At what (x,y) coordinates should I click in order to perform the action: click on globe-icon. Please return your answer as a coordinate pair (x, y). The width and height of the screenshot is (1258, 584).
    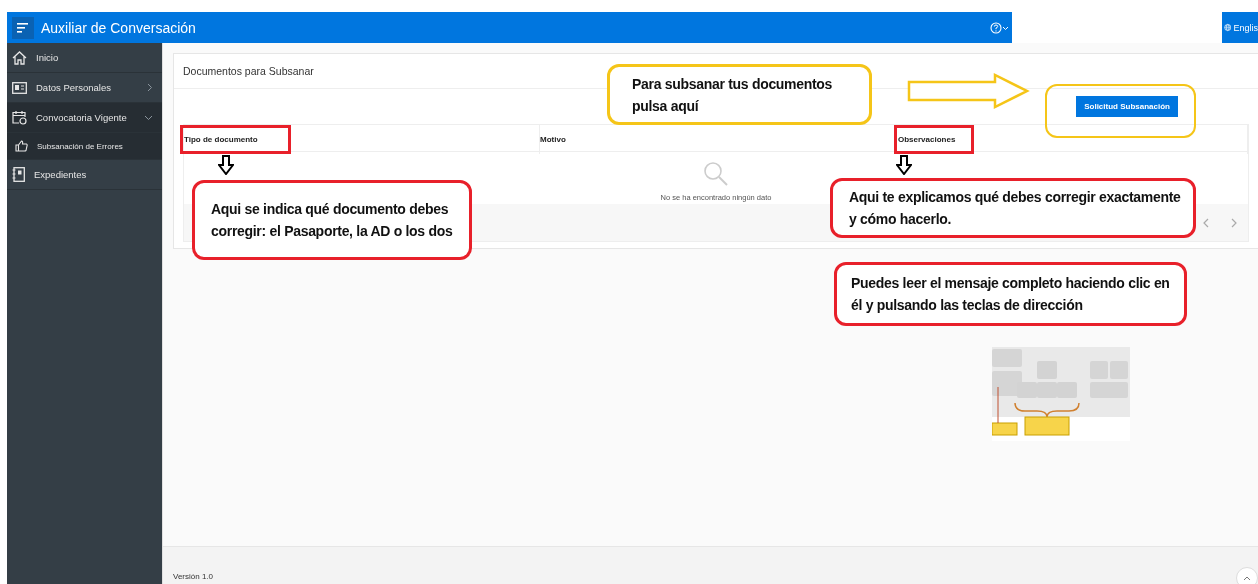
    Looking at the image, I should click on (1228, 27).